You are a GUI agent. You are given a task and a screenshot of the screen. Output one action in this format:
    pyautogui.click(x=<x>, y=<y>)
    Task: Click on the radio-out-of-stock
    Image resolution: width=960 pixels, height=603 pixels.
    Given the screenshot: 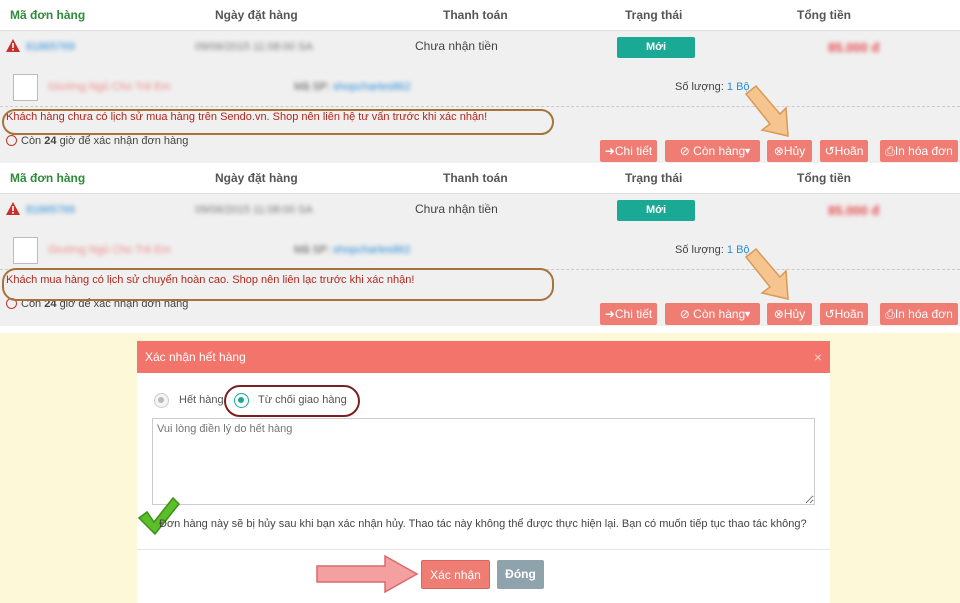 What is the action you would take?
    pyautogui.click(x=161, y=400)
    